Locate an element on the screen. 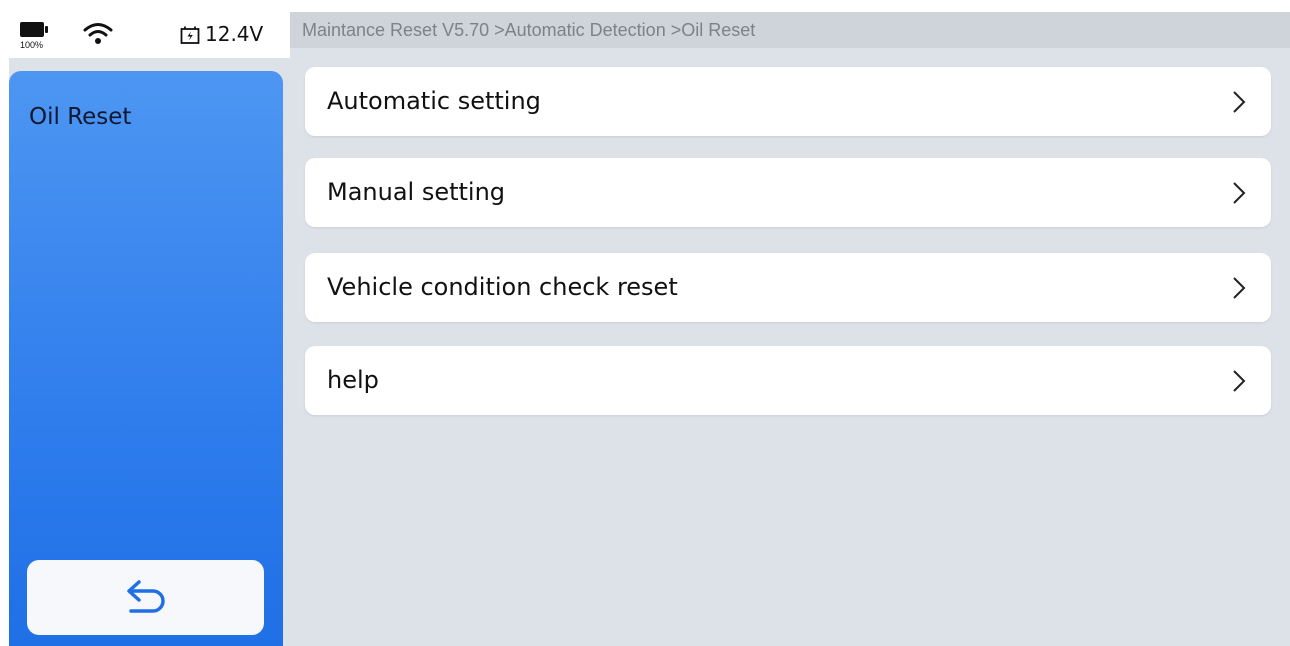 Image resolution: width=1290 pixels, height=646 pixels. status-bar: 100% 12.4V is located at coordinates (149, 35).